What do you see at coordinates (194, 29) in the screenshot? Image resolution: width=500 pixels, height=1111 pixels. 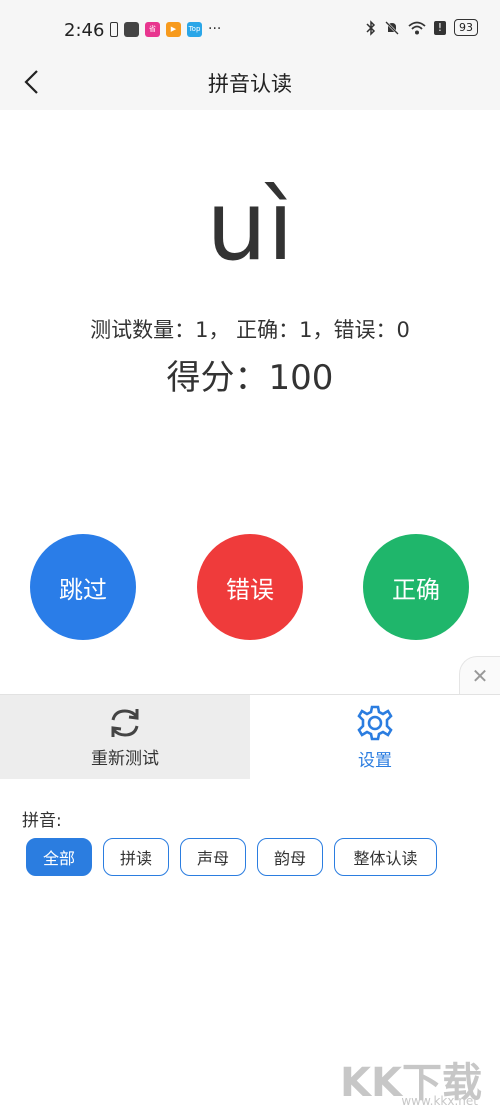 I see `app-icon-4: Top` at bounding box center [194, 29].